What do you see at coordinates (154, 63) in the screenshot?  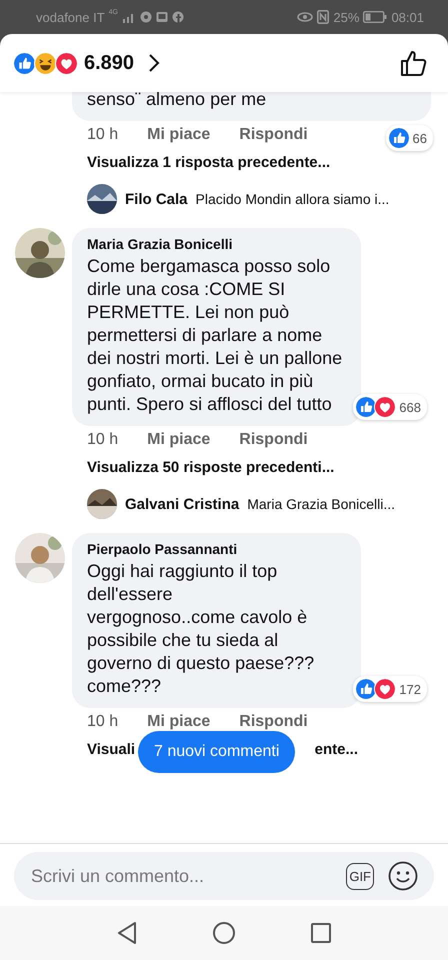 I see `chevron-right-icon` at bounding box center [154, 63].